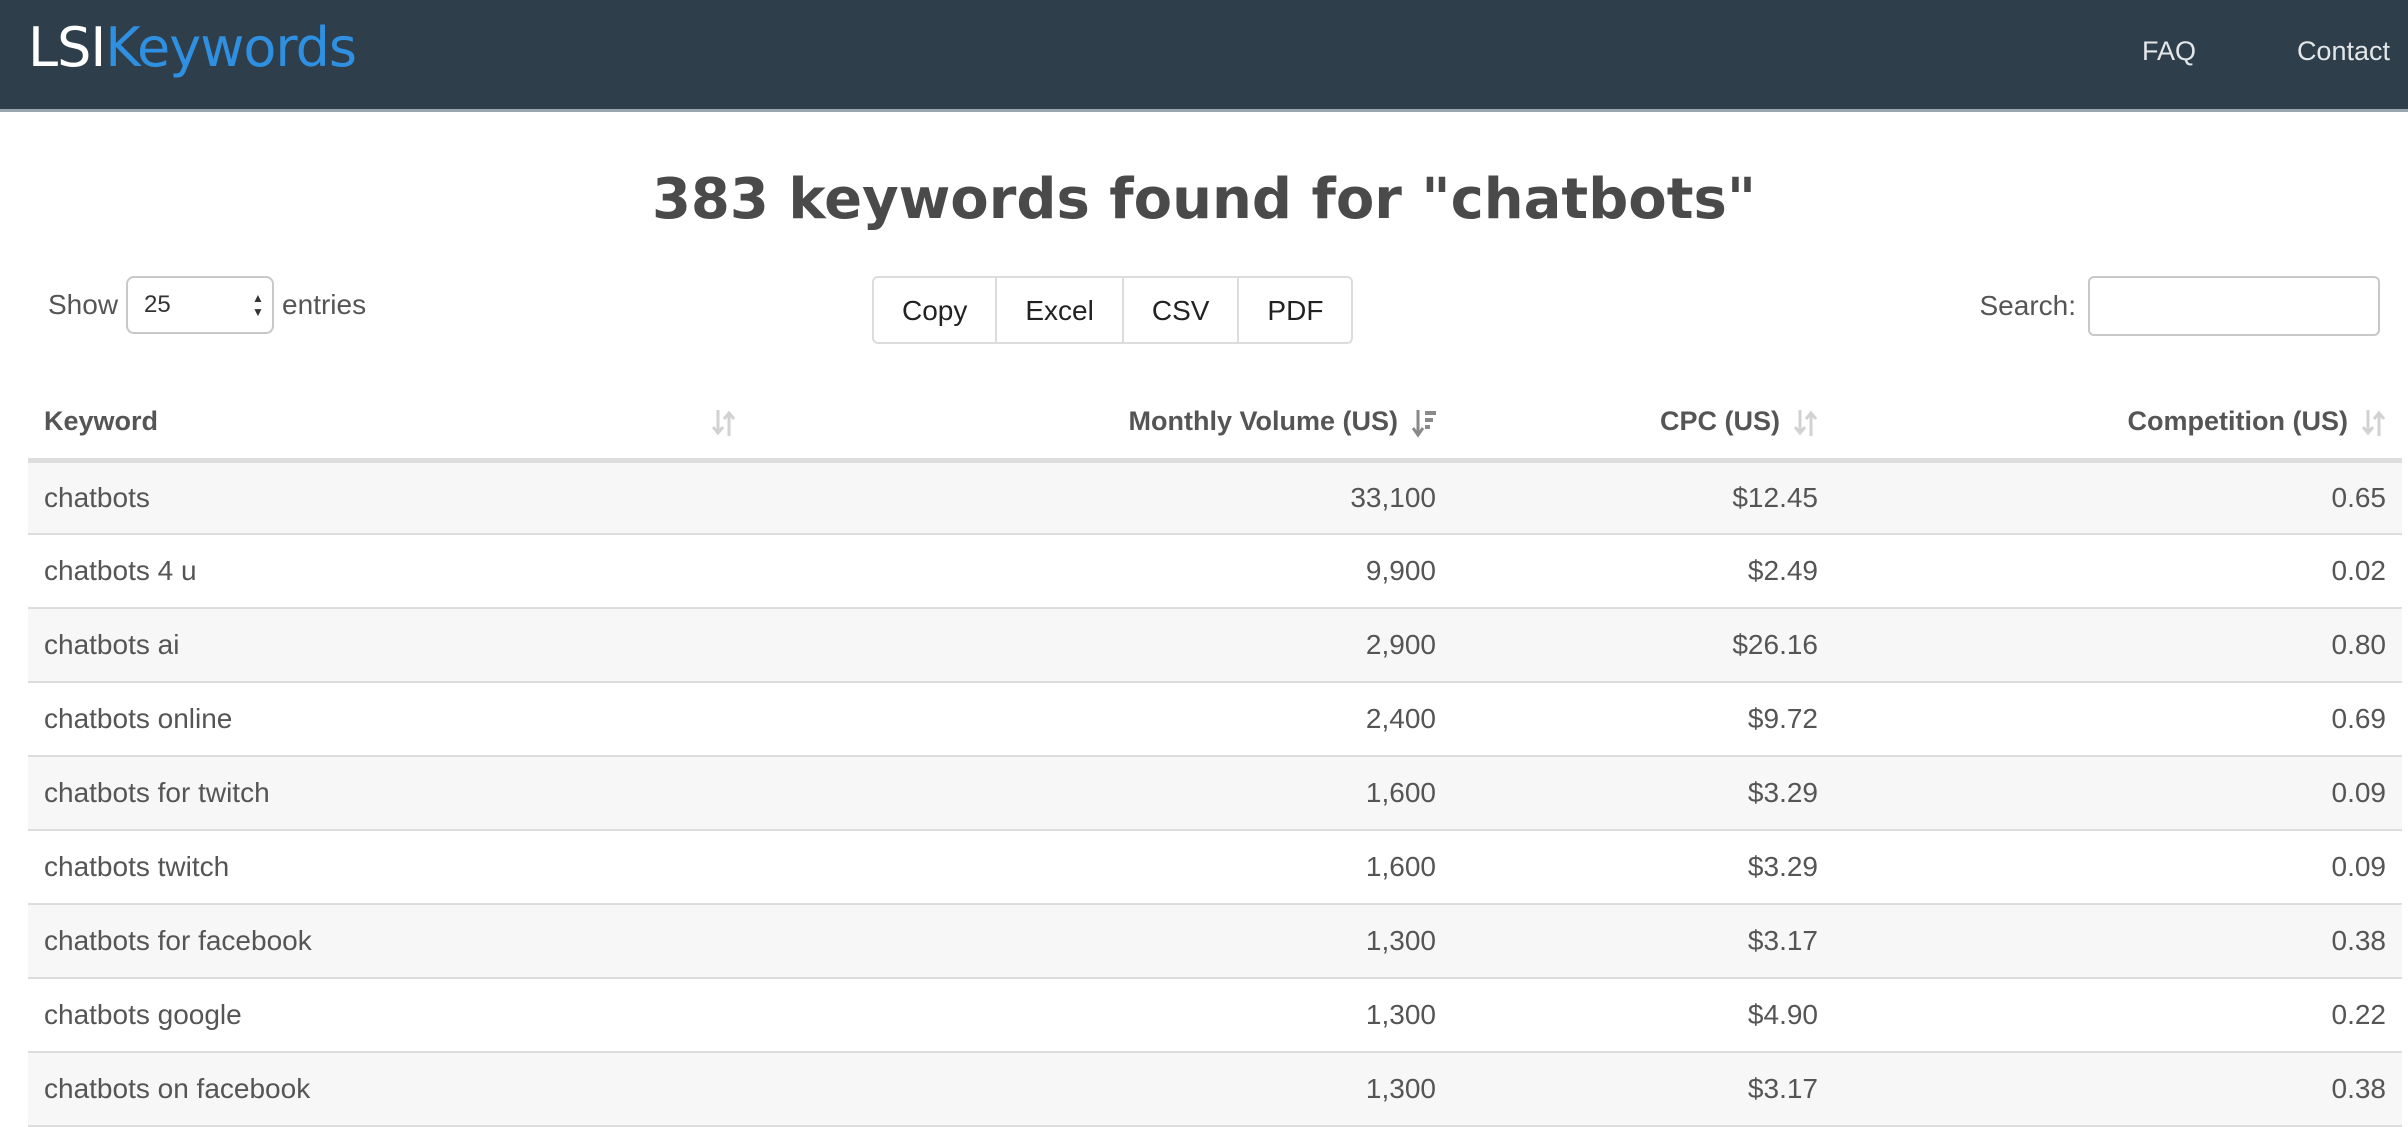 The image size is (2408, 1127). What do you see at coordinates (324, 304) in the screenshot?
I see `entries-label: entries` at bounding box center [324, 304].